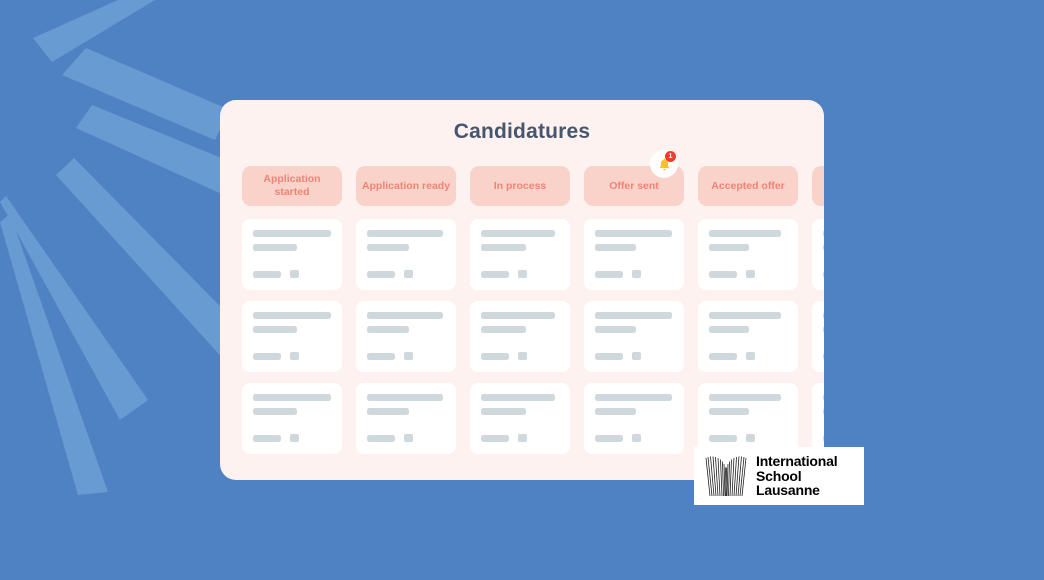  I want to click on notification-count-badge: 1, so click(670, 156).